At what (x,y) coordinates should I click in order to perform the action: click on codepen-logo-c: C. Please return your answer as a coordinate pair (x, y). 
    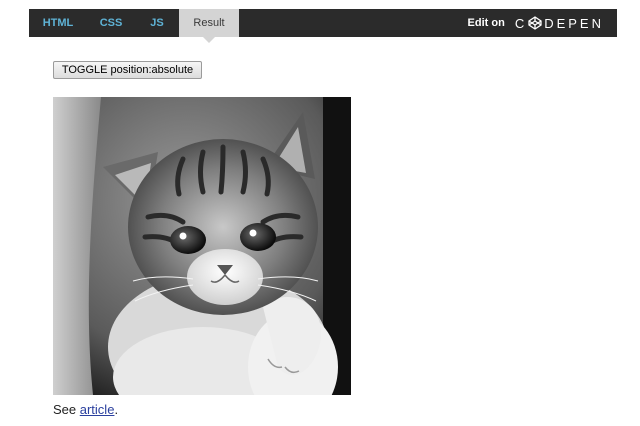
    Looking at the image, I should click on (521, 23).